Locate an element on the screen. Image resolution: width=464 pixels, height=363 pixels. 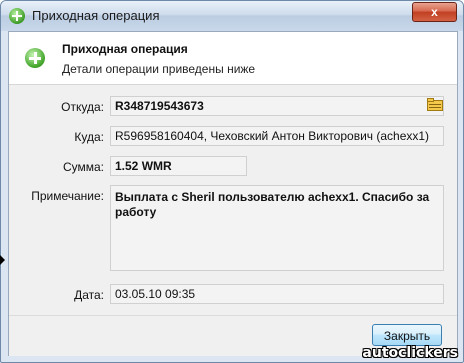
to-label: Куда: is located at coordinates (89, 137).